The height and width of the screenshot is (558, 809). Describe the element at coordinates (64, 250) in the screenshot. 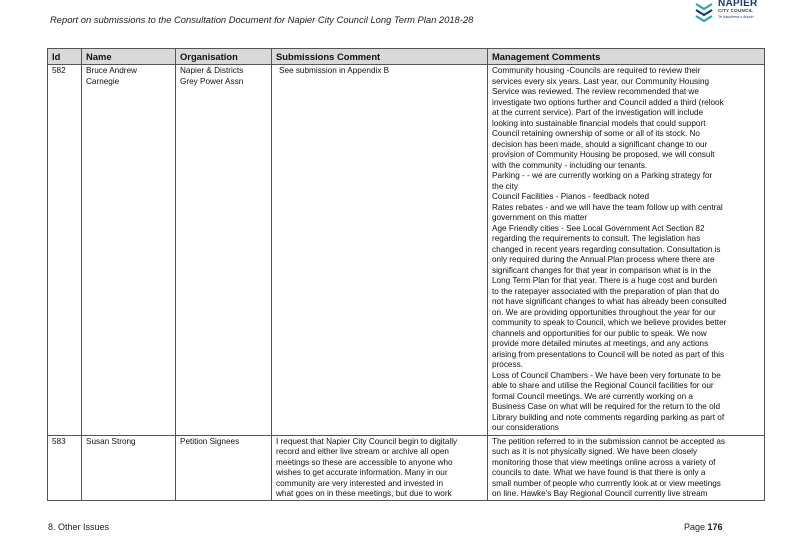

I see `cell-id: 582` at that location.